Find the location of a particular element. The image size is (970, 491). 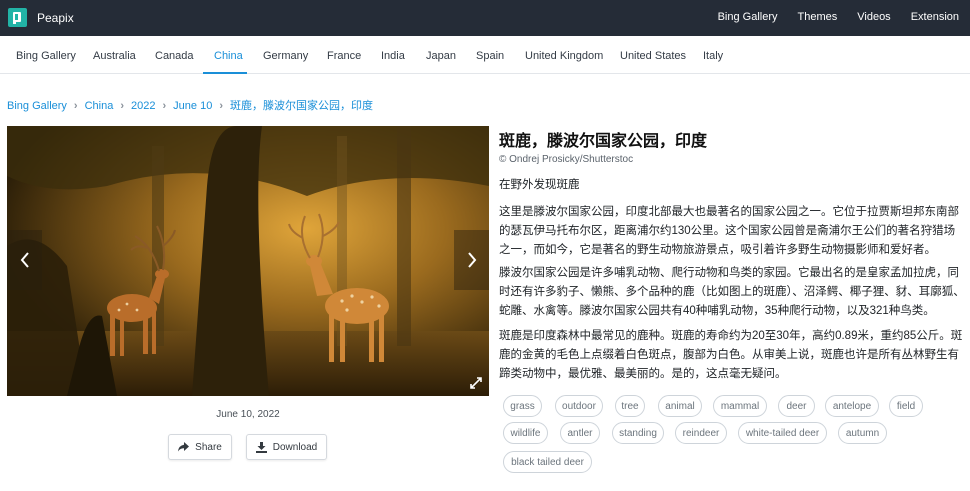

tag-black-tailed-deer: black tailed deer is located at coordinates (547, 462).